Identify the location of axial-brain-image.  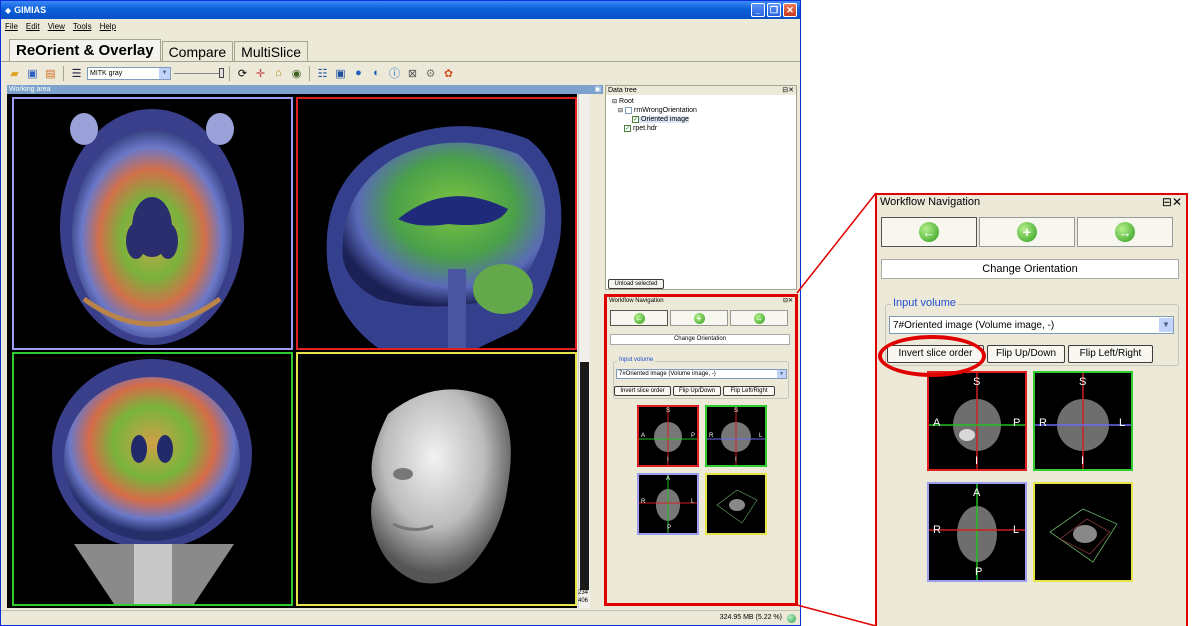
(152, 227).